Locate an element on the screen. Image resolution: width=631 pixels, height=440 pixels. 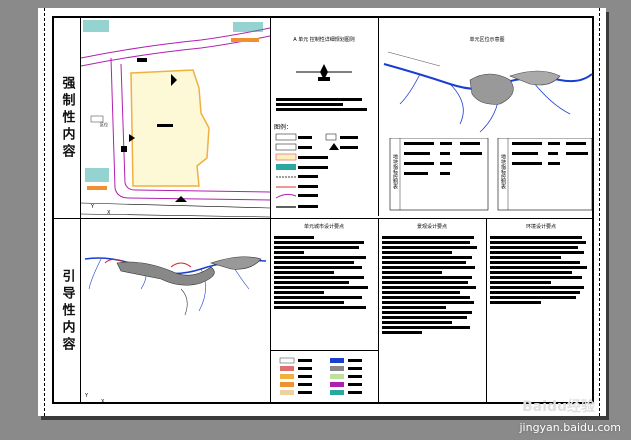
svg-text: Y is located at coordinates (86, 396).